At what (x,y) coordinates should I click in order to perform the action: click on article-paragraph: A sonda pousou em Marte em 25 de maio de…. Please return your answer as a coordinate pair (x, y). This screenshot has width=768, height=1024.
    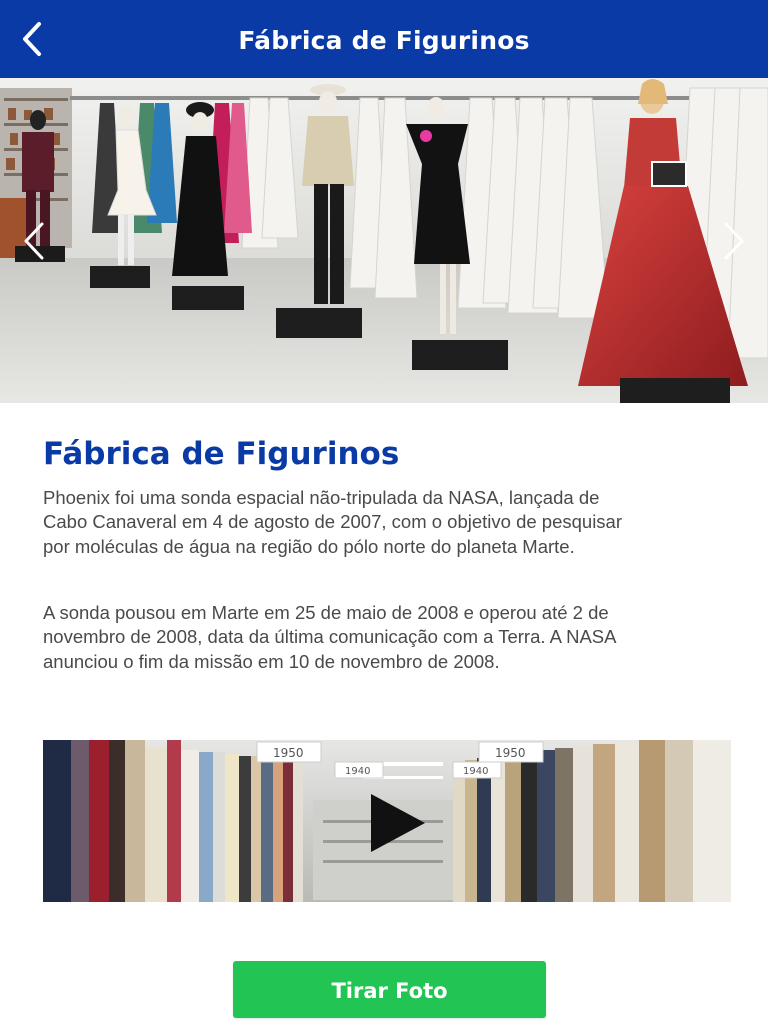
    Looking at the image, I should click on (329, 637).